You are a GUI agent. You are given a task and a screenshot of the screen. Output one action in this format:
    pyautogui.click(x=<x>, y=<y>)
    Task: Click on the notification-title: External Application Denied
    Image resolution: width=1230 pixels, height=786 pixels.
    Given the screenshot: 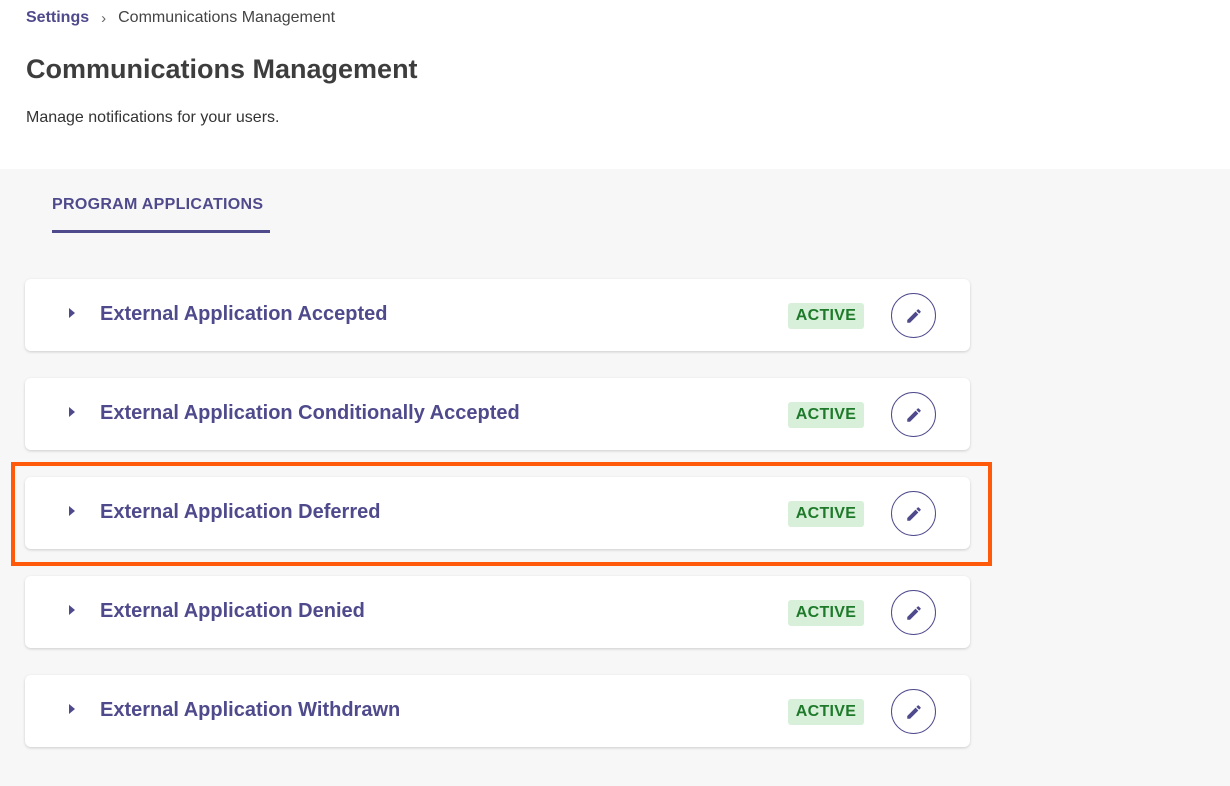 What is the action you would take?
    pyautogui.click(x=232, y=611)
    